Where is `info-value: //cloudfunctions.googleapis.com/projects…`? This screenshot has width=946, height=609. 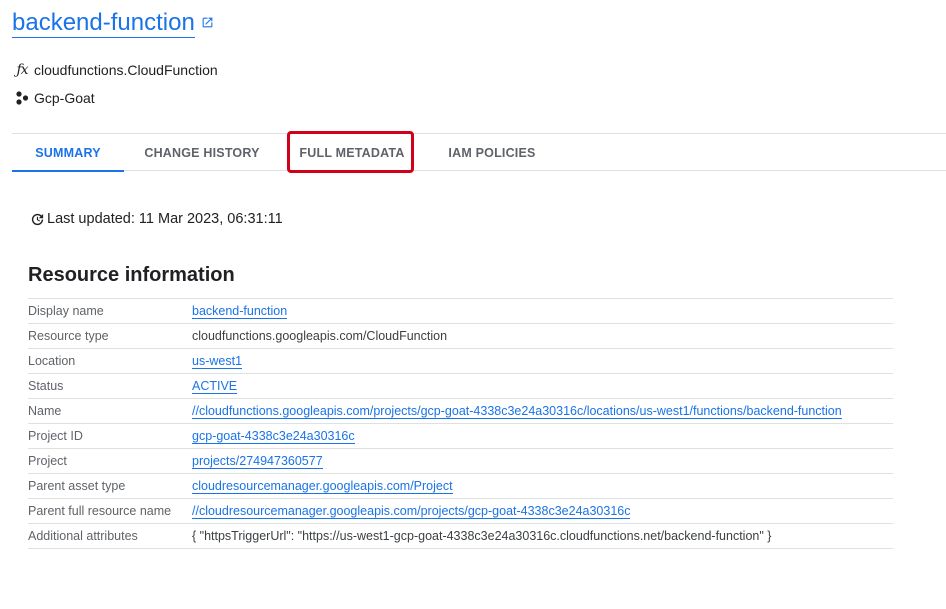
info-value: //cloudfunctions.googleapis.com/projects… is located at coordinates (542, 411).